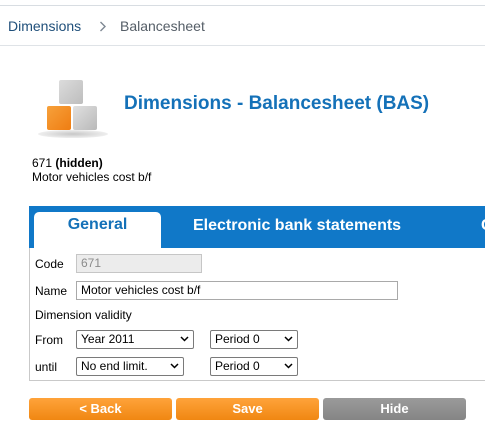 The height and width of the screenshot is (435, 485). I want to click on dimensions-logo-icon, so click(73, 107).